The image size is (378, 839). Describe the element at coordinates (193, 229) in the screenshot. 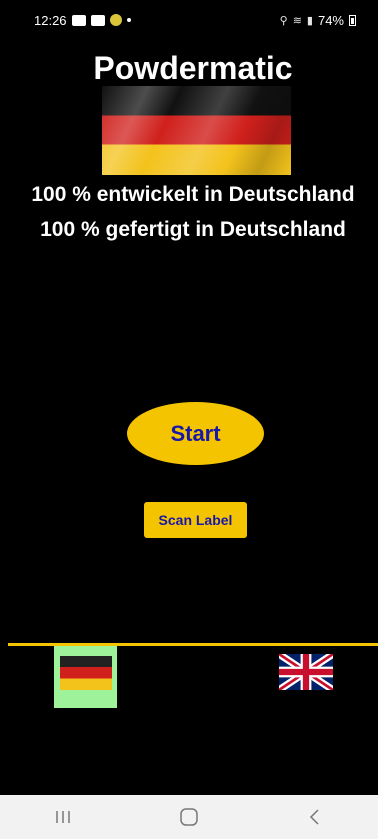

I see `manufactured-in-germany-text: 100 % gefertigt in Deutschland` at that location.